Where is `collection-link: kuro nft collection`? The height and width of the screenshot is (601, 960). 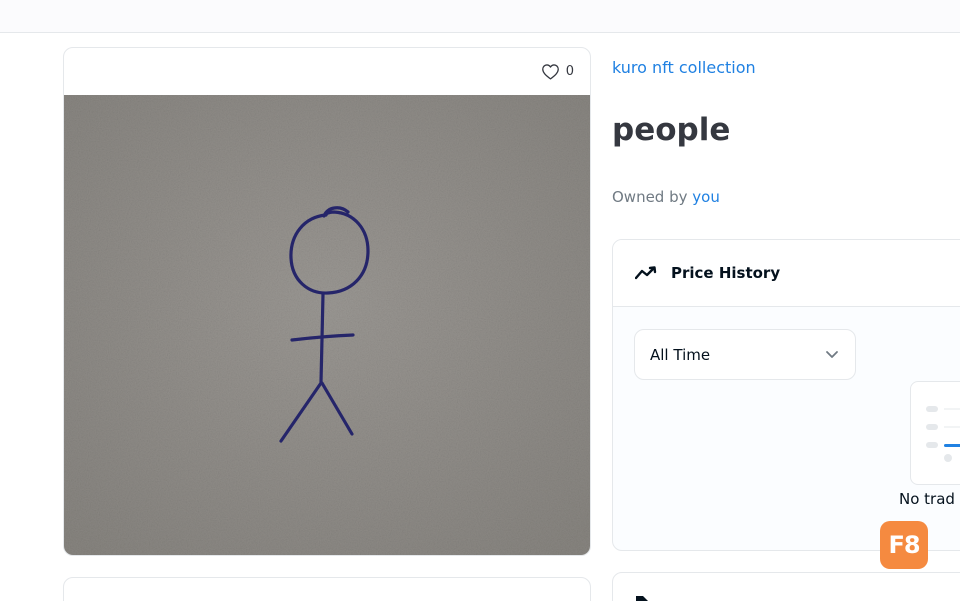 collection-link: kuro nft collection is located at coordinates (684, 67).